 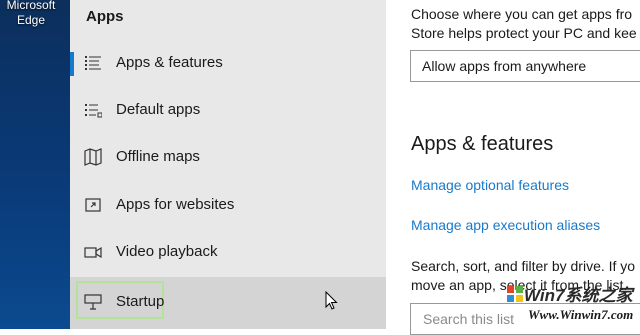 I want to click on sidebar-item-label: Offline maps, so click(x=158, y=156).